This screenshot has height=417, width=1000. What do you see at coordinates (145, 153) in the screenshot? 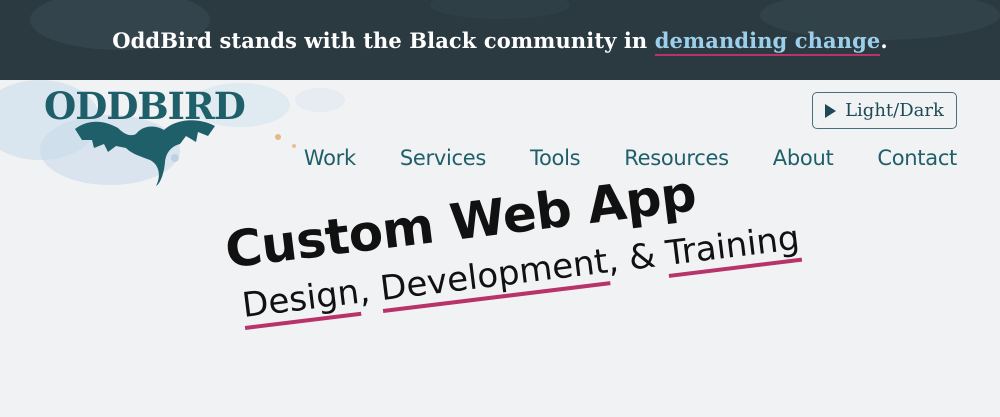
I see `bird-icon` at bounding box center [145, 153].